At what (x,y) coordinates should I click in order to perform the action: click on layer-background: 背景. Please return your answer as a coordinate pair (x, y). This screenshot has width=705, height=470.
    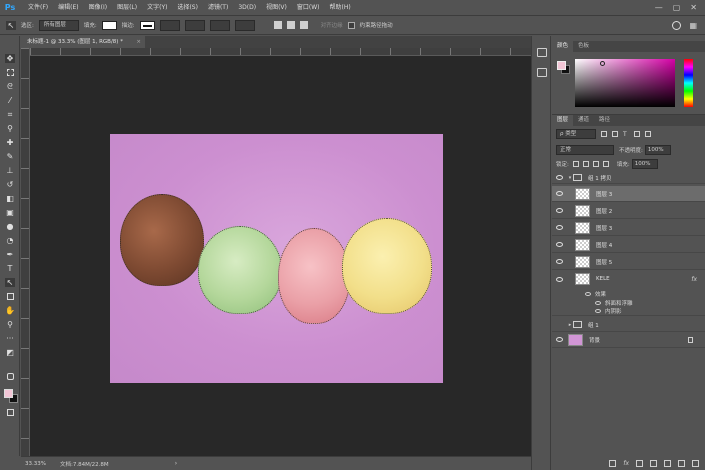
    Looking at the image, I should click on (628, 340).